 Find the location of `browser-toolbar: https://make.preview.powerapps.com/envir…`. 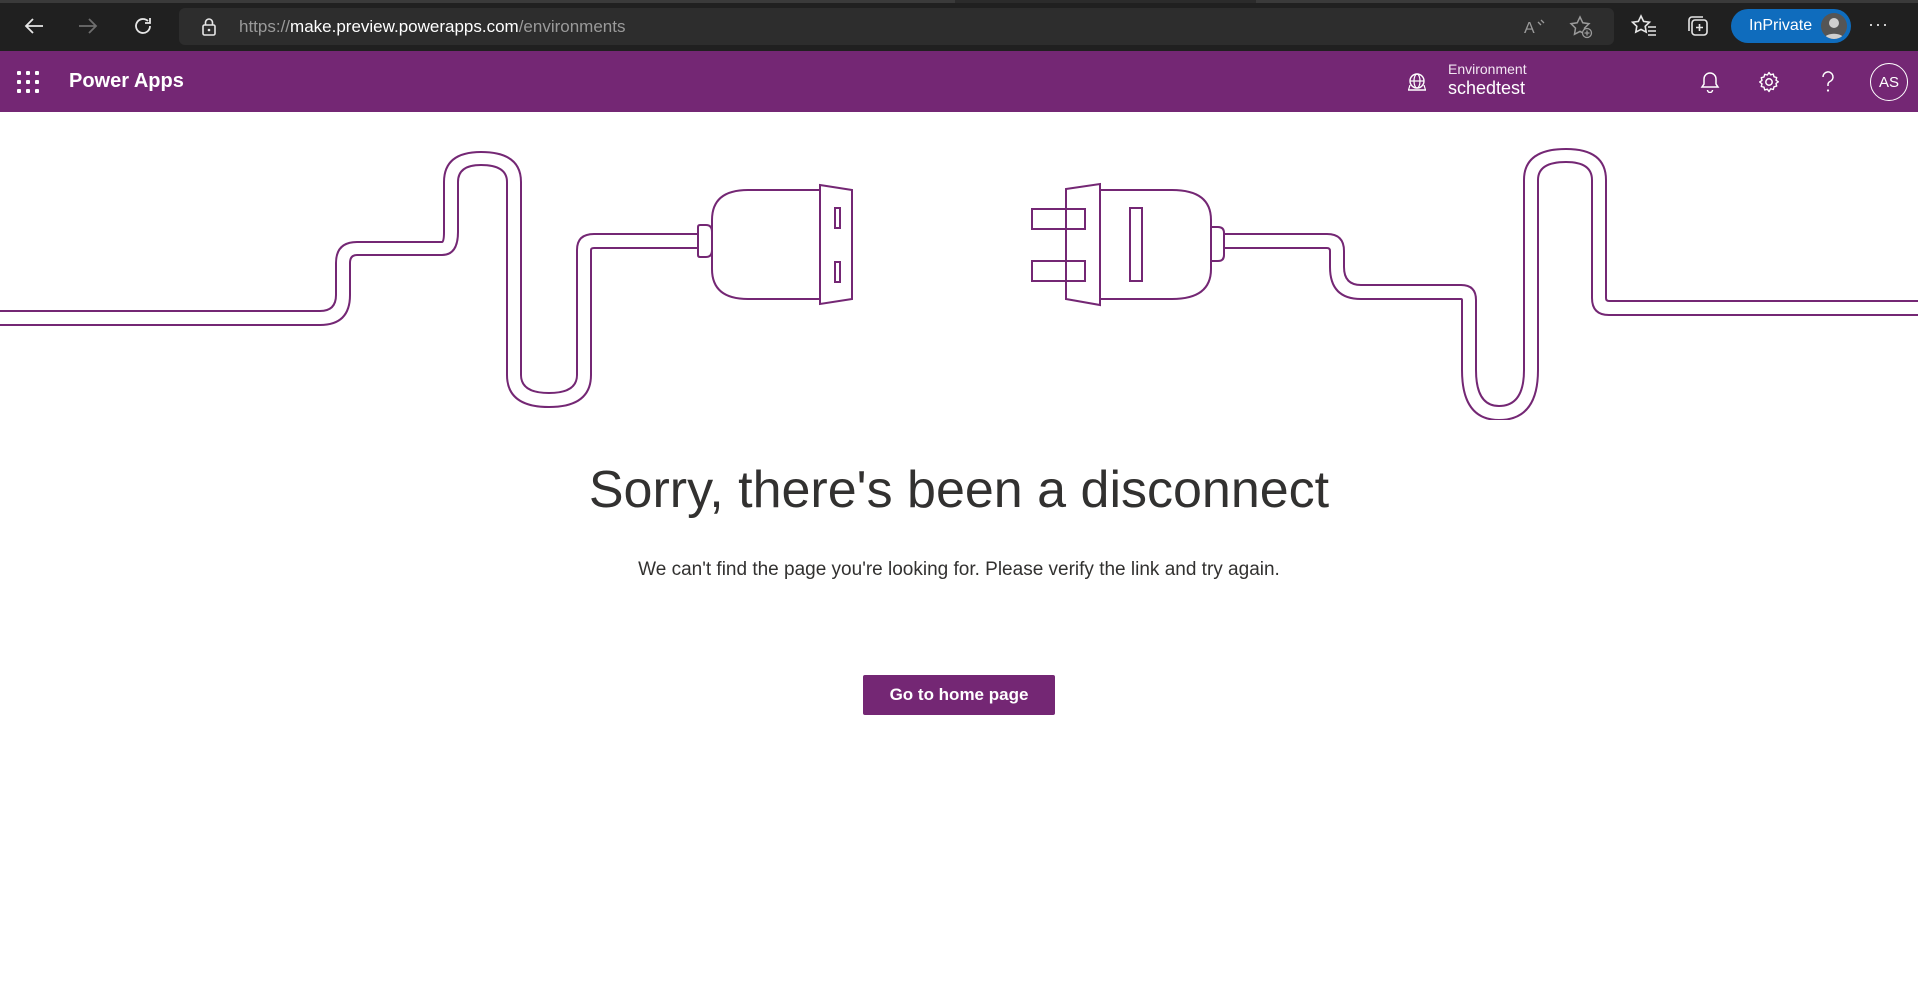

browser-toolbar: https://make.preview.powerapps.com/envir… is located at coordinates (959, 25).